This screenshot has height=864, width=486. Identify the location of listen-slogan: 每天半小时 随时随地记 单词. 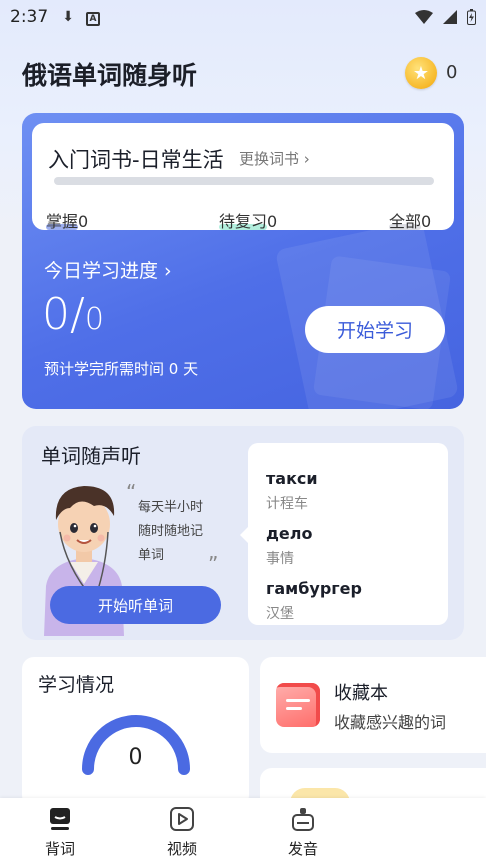
(193, 532).